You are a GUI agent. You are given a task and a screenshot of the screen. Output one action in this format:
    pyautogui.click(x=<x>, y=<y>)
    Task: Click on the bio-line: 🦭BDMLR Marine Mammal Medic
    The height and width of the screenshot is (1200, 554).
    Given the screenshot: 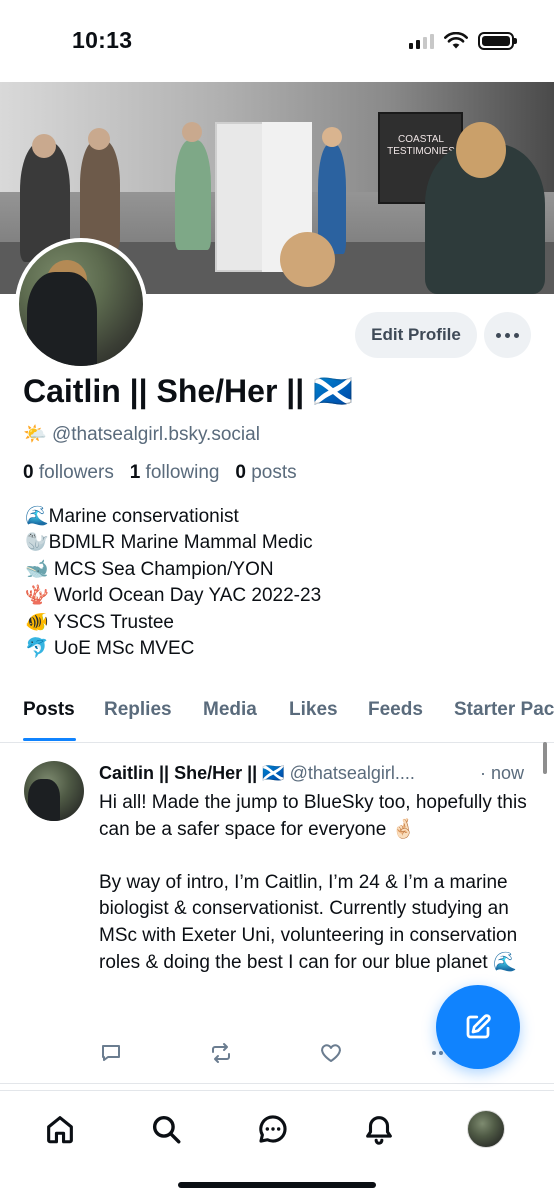 What is the action you would take?
    pyautogui.click(x=169, y=543)
    